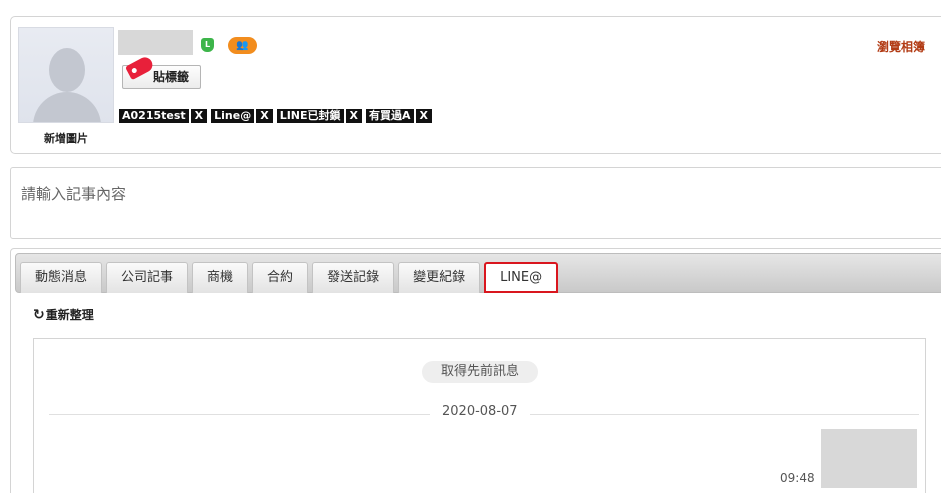  What do you see at coordinates (901, 46) in the screenshot?
I see `browse-album-link: 瀏覽相簿` at bounding box center [901, 46].